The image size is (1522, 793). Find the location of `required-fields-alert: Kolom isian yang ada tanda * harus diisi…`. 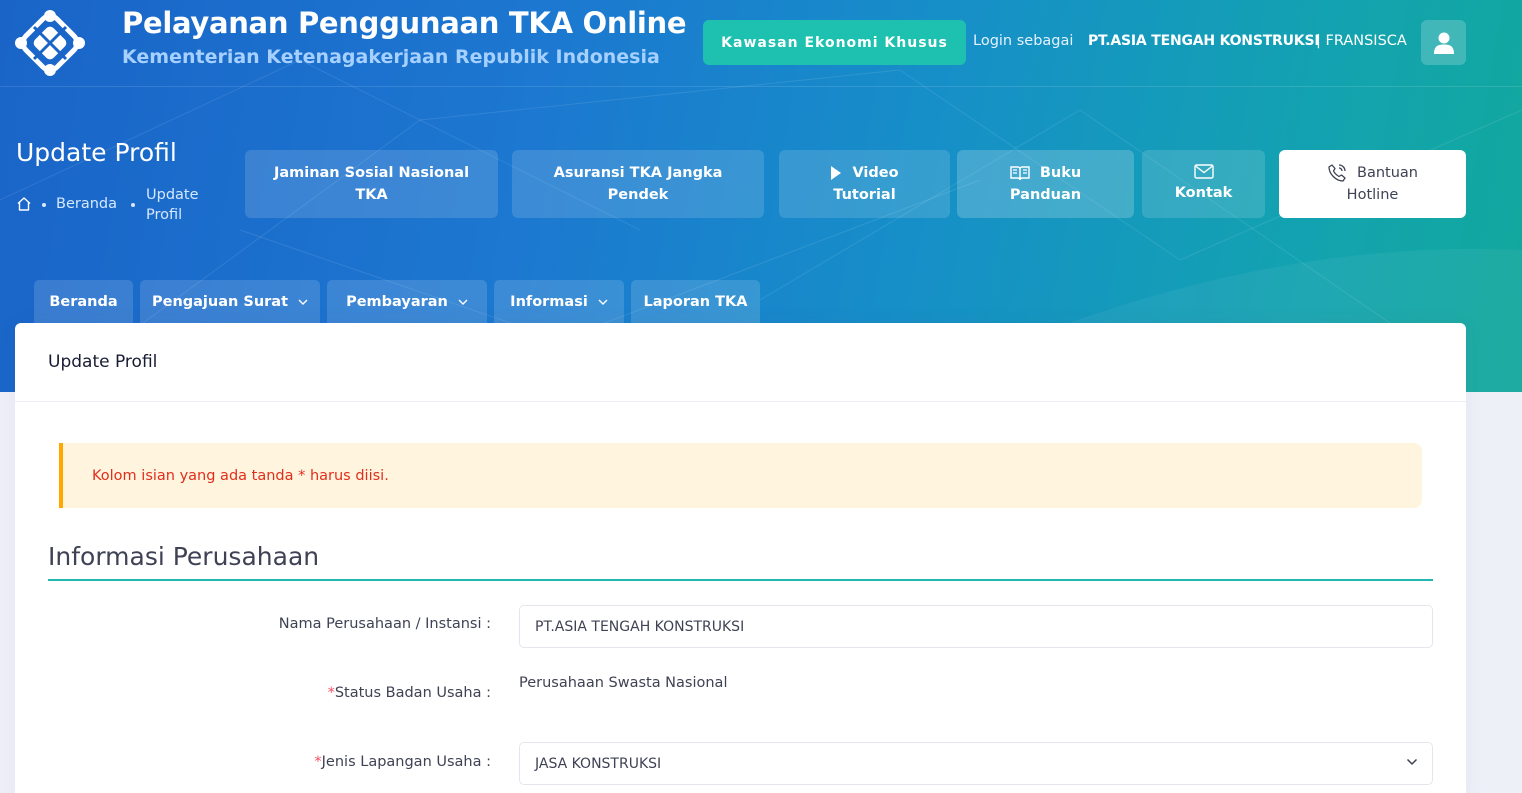

required-fields-alert: Kolom isian yang ada tanda * harus diisi… is located at coordinates (740, 475).